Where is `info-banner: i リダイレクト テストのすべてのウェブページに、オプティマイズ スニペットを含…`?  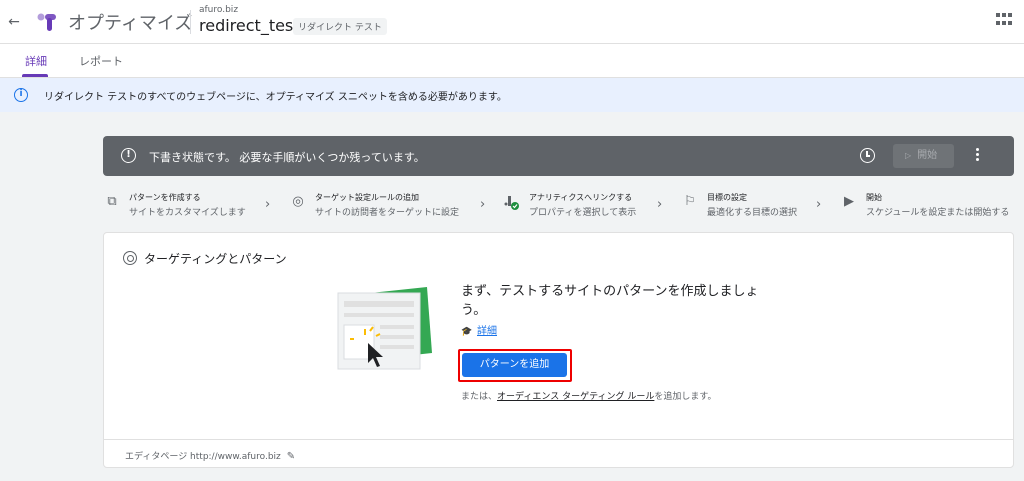
info-banner: i リダイレクト テストのすべてのウェブページに、オプティマイズ スニペットを含… is located at coordinates (512, 95).